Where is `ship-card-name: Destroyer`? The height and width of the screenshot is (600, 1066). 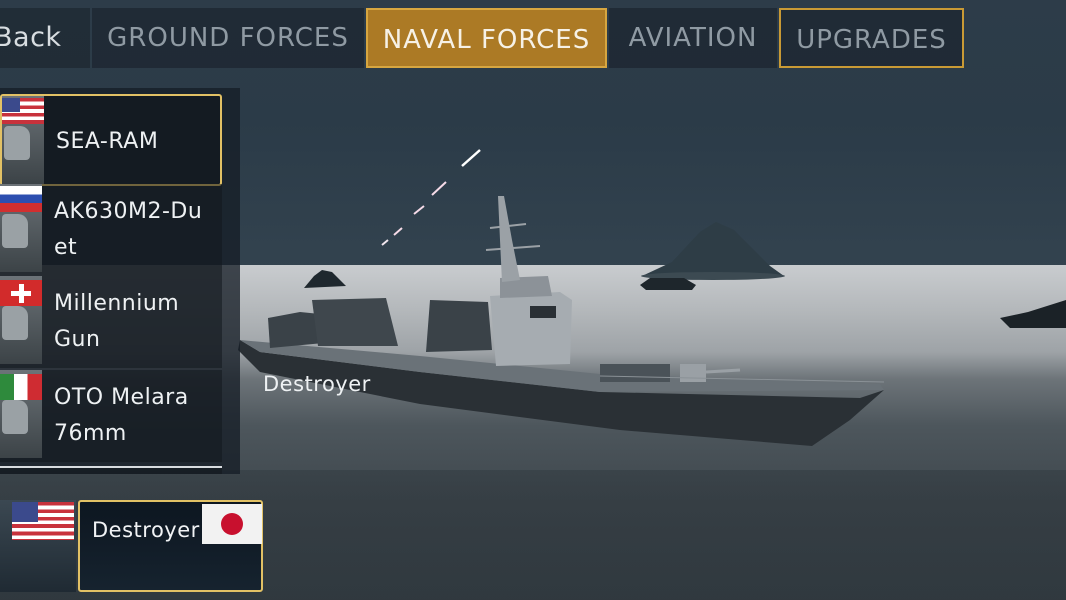 ship-card-name: Destroyer is located at coordinates (146, 530).